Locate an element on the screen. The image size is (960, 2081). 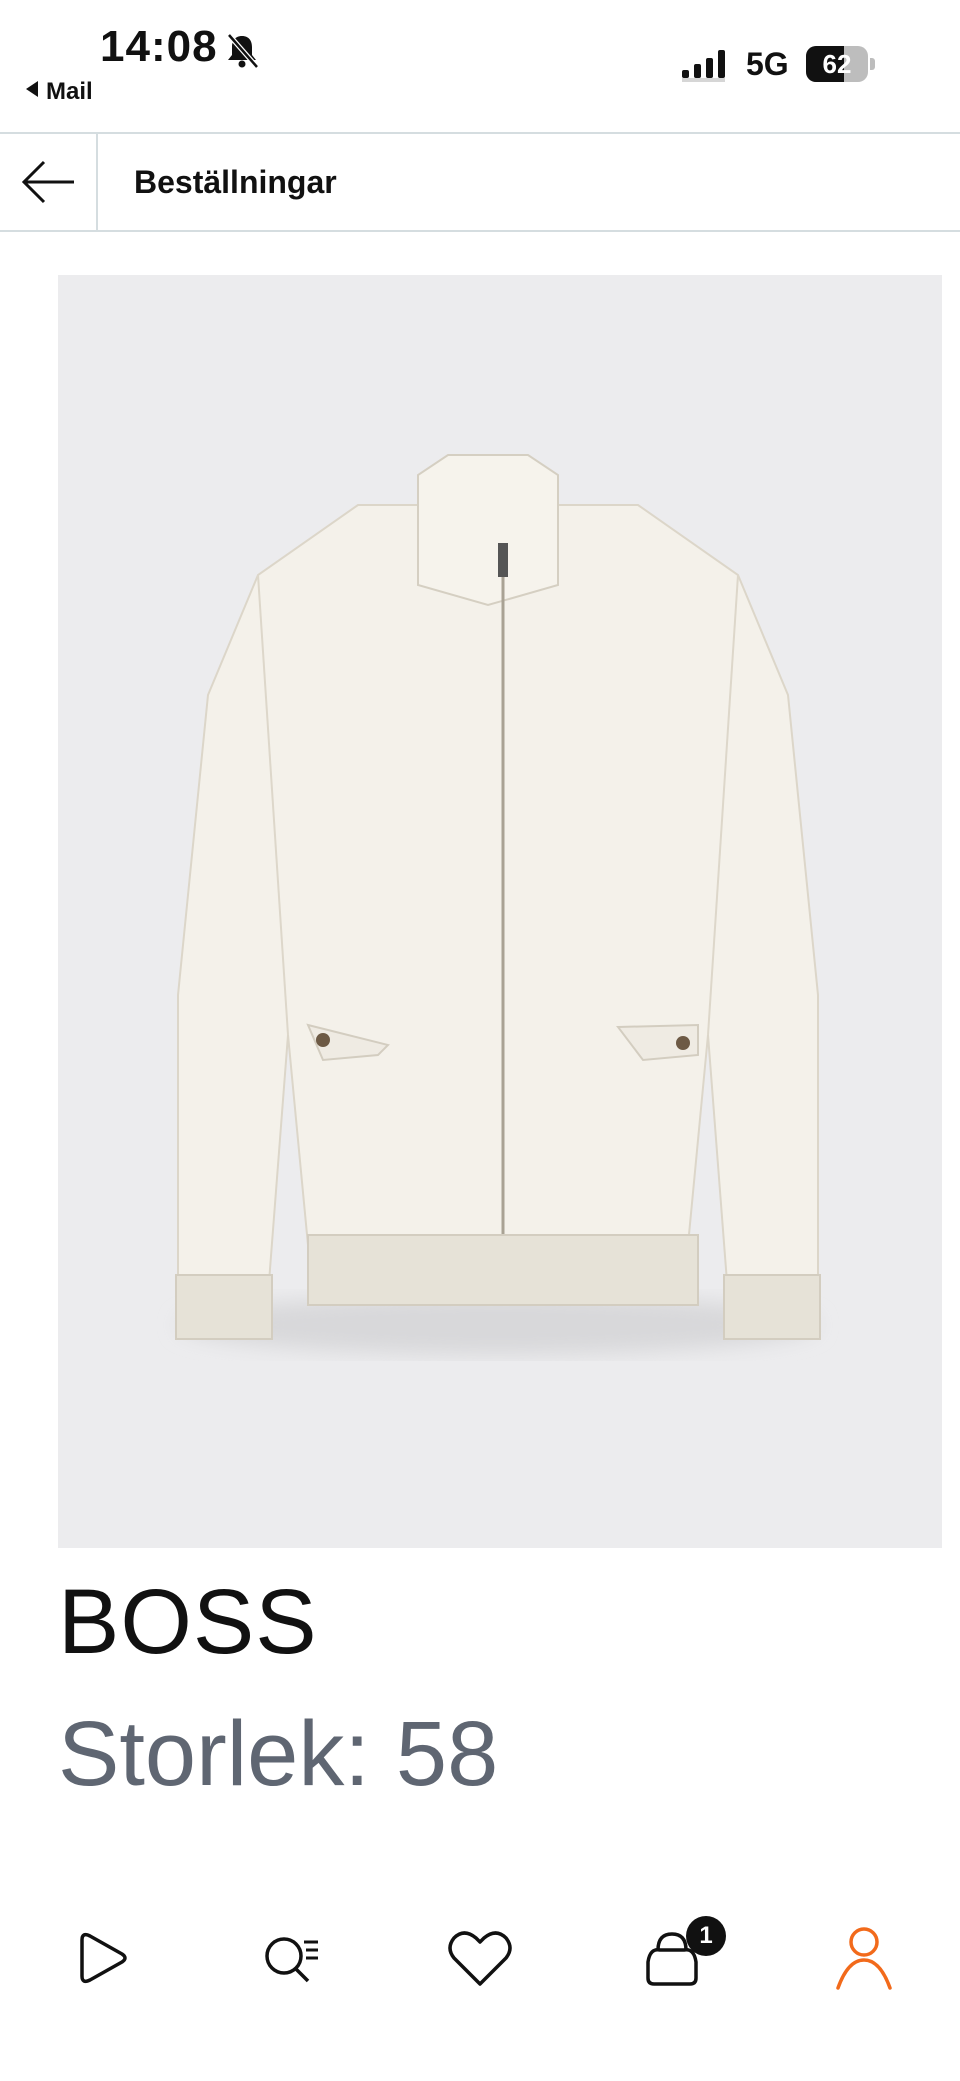
nav-bag: 1 is located at coordinates (679, 1957).